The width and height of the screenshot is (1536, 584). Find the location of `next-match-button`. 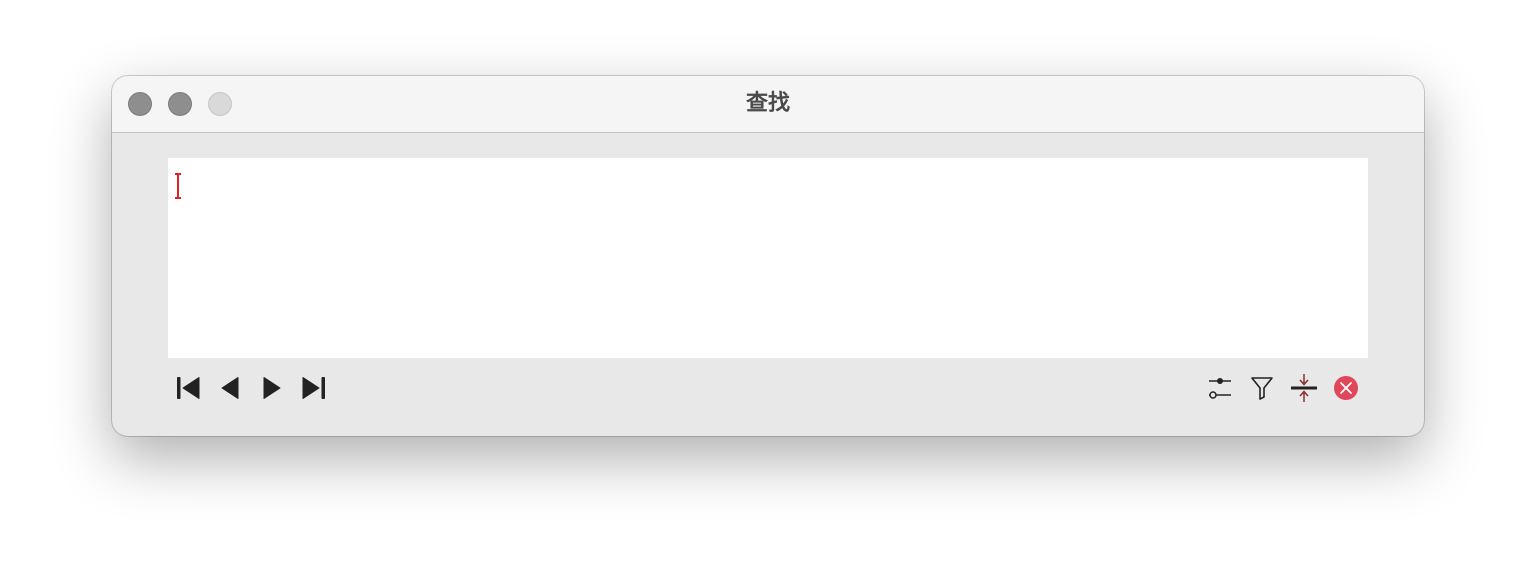

next-match-button is located at coordinates (272, 388).